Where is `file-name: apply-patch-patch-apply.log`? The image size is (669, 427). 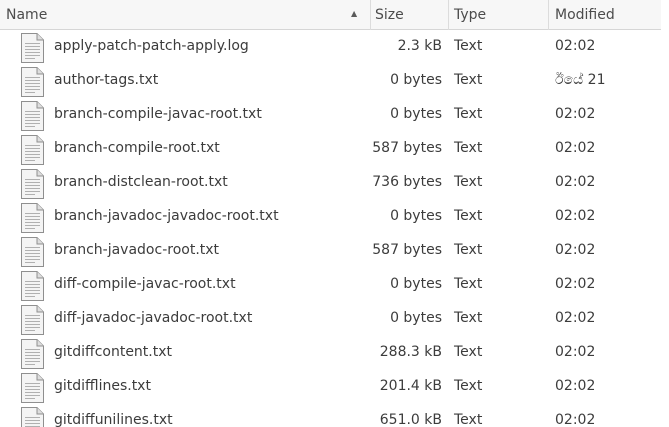 file-name: apply-patch-patch-apply.log is located at coordinates (151, 46).